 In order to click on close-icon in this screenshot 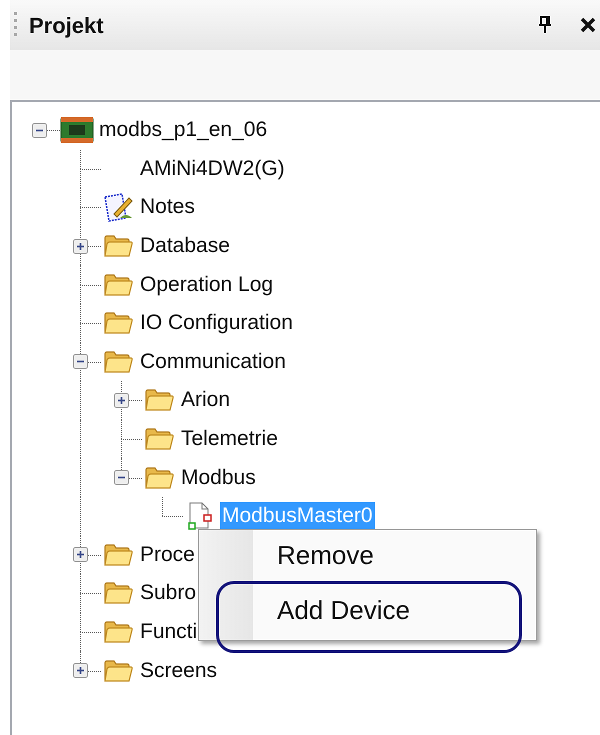, I will do `click(588, 25)`.